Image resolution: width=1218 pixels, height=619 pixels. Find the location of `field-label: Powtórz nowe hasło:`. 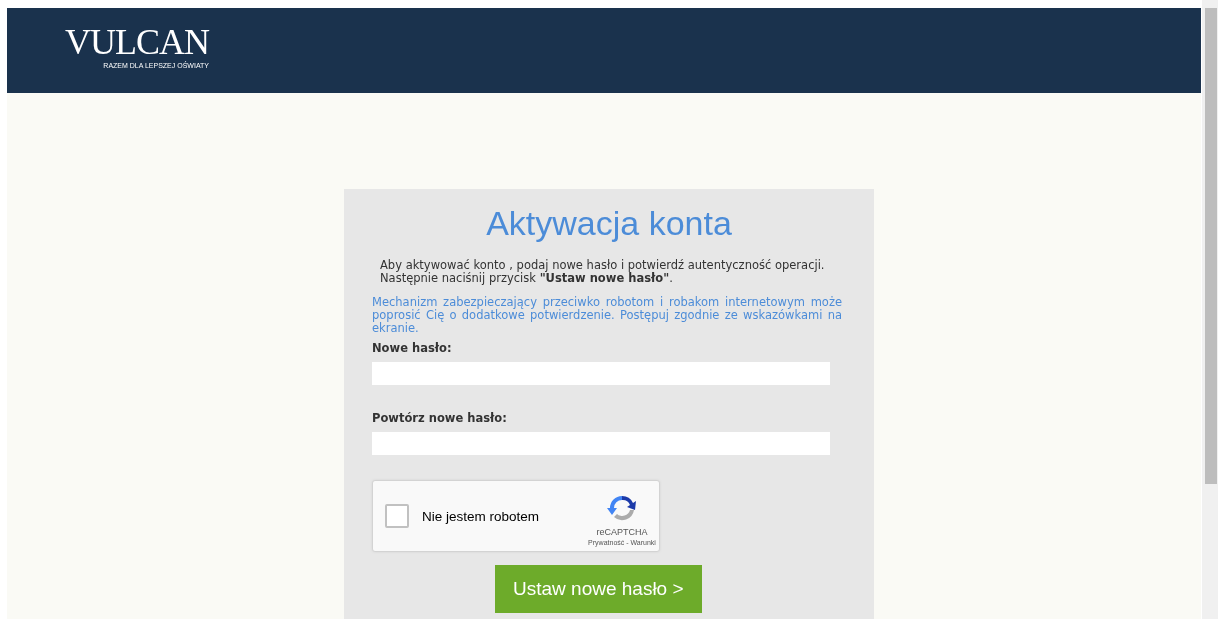

field-label: Powtórz nowe hasło: is located at coordinates (440, 419).